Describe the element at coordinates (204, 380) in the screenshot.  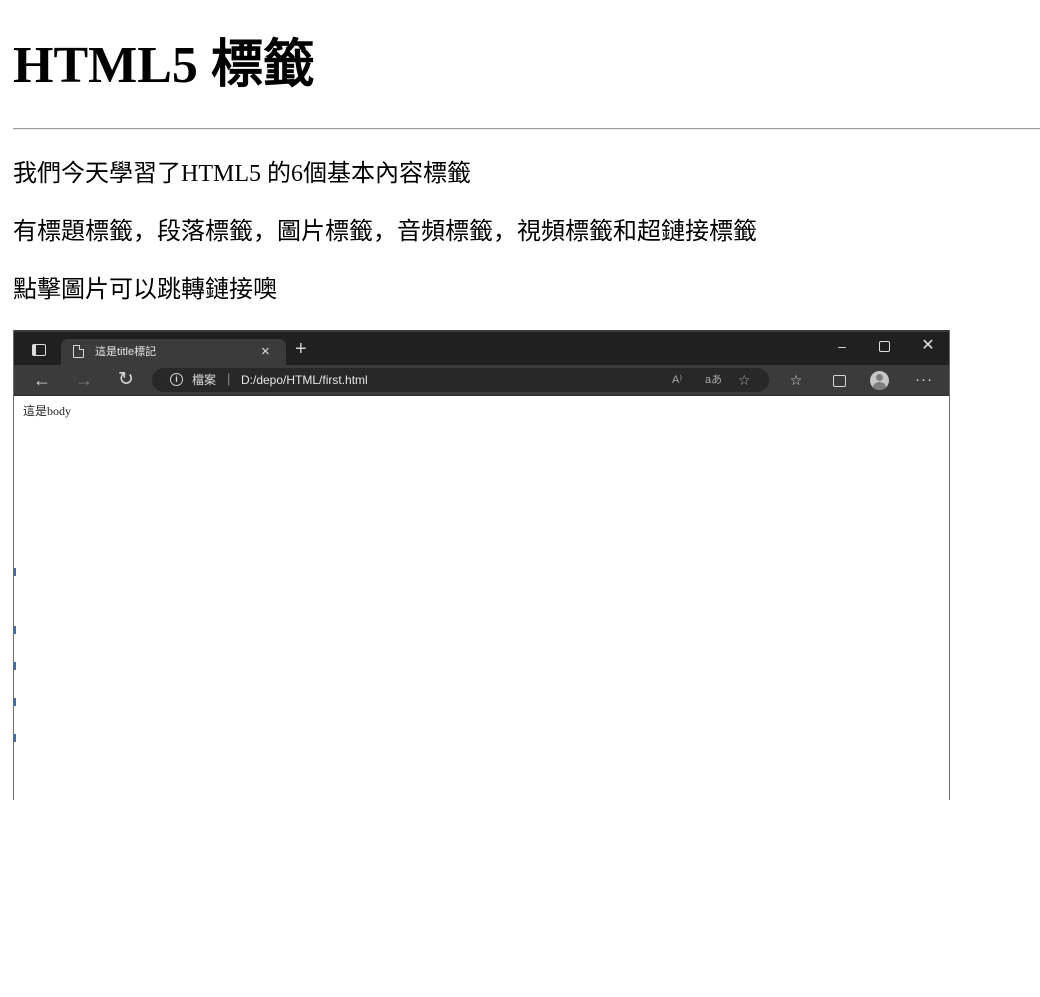
I see `address-scheme-label: 檔案` at that location.